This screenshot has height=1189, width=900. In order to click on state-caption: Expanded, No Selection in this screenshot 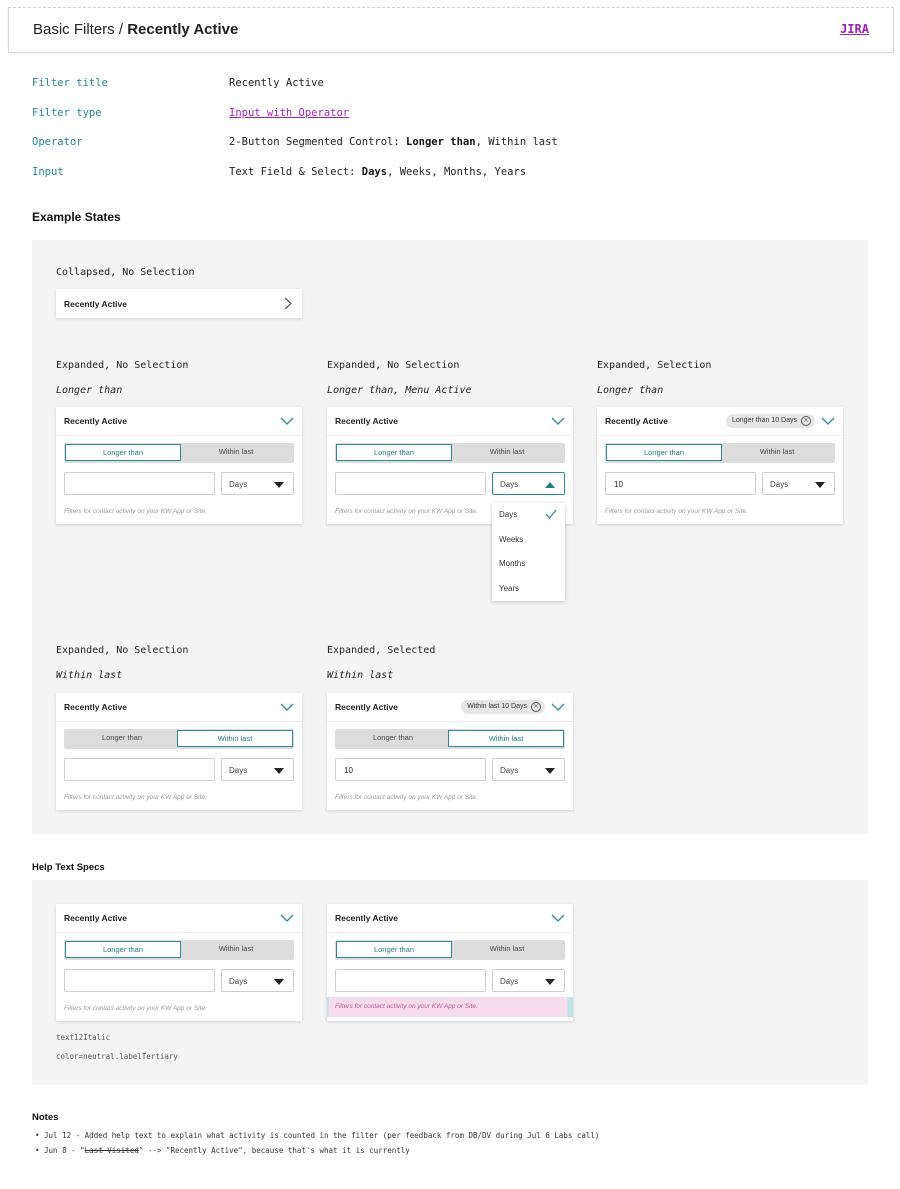, I will do `click(393, 365)`.